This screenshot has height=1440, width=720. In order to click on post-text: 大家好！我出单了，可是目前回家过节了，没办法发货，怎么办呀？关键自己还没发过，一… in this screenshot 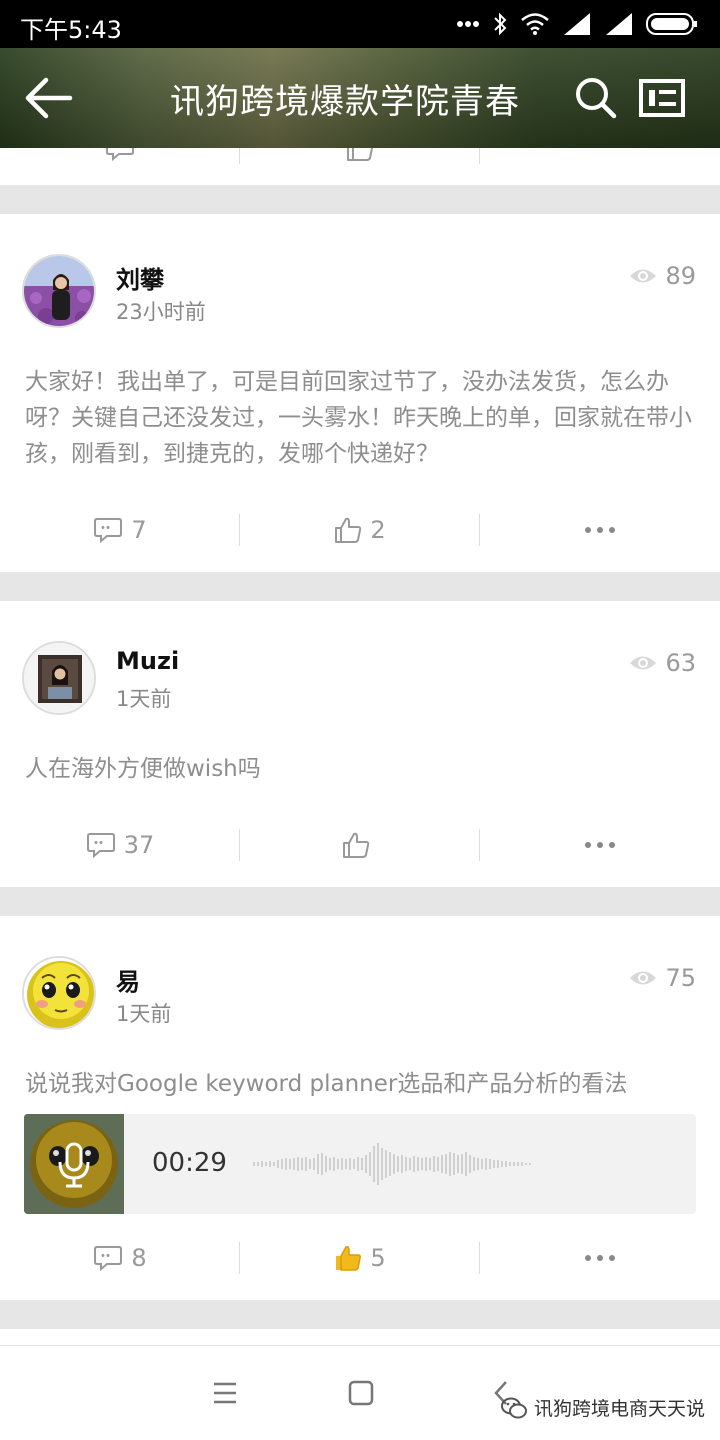, I will do `click(361, 418)`.